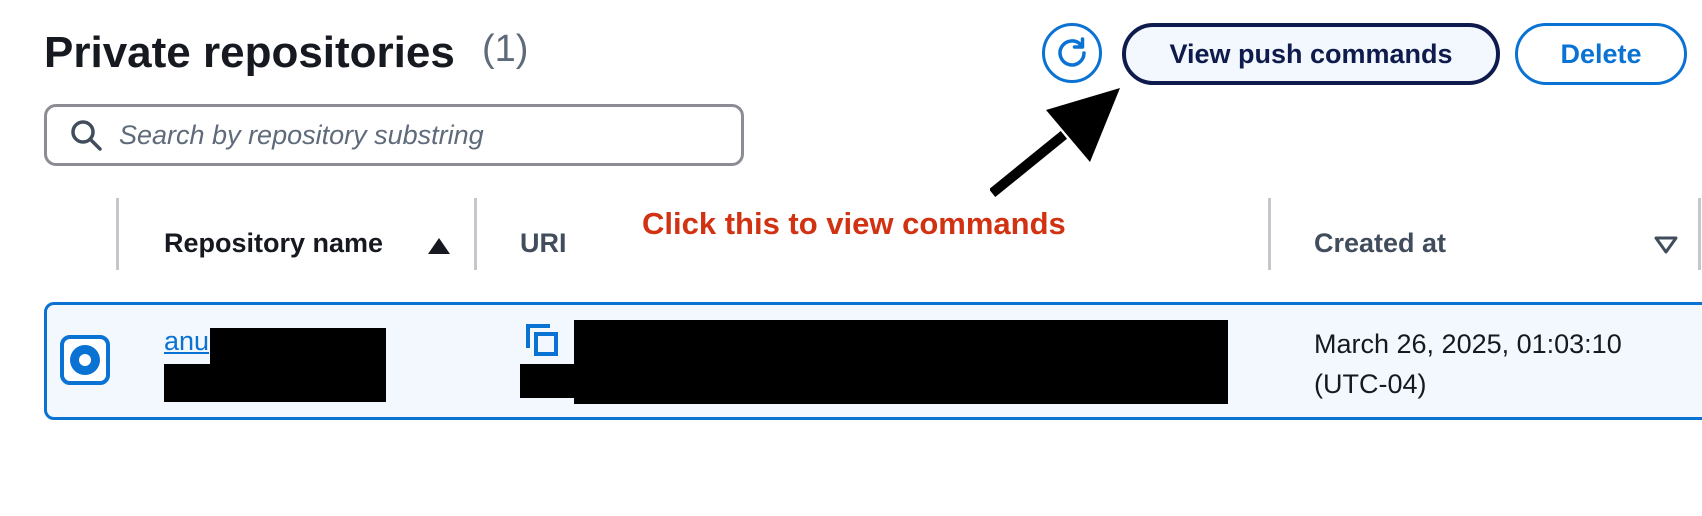  I want to click on created-at-date: March 26, 2025, 01:03:10, so click(1468, 344).